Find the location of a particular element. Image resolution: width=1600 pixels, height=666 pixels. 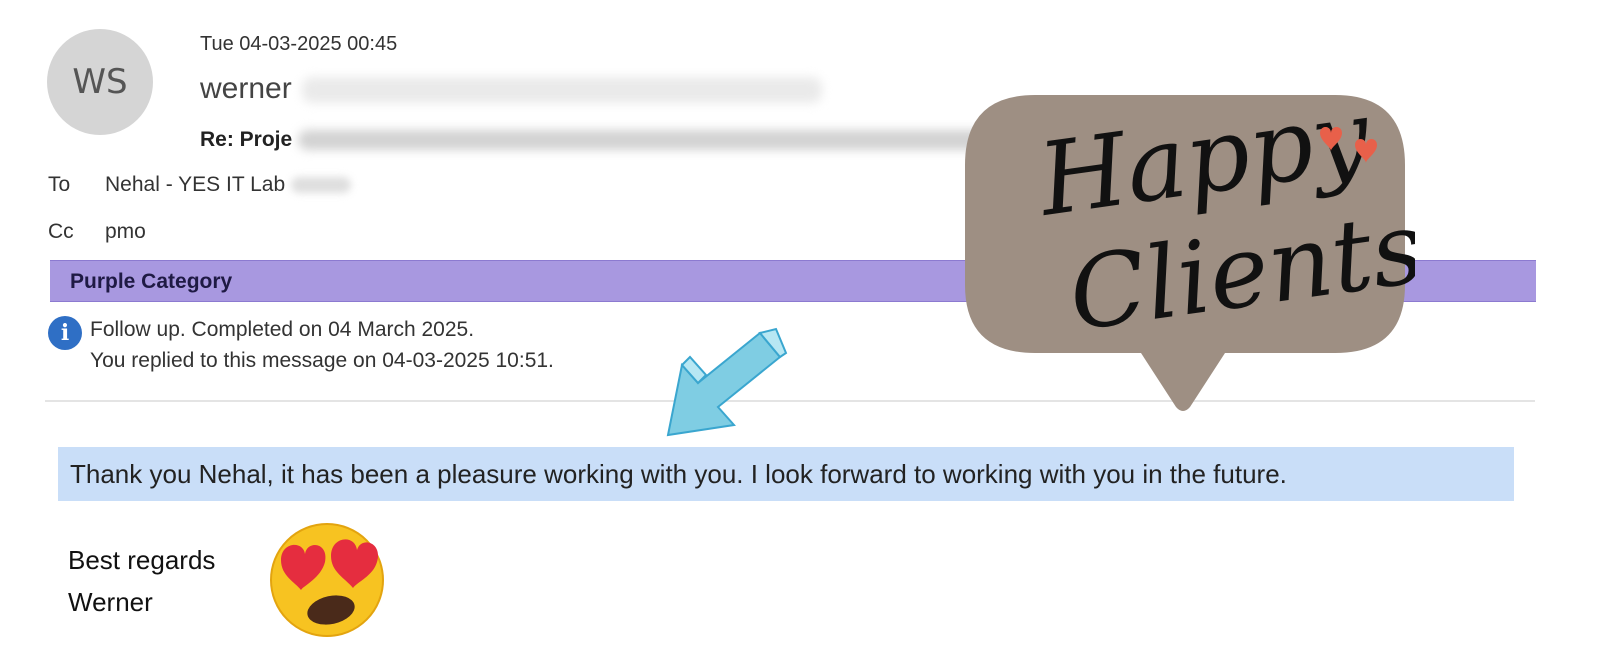

avatar: WS is located at coordinates (100, 82).